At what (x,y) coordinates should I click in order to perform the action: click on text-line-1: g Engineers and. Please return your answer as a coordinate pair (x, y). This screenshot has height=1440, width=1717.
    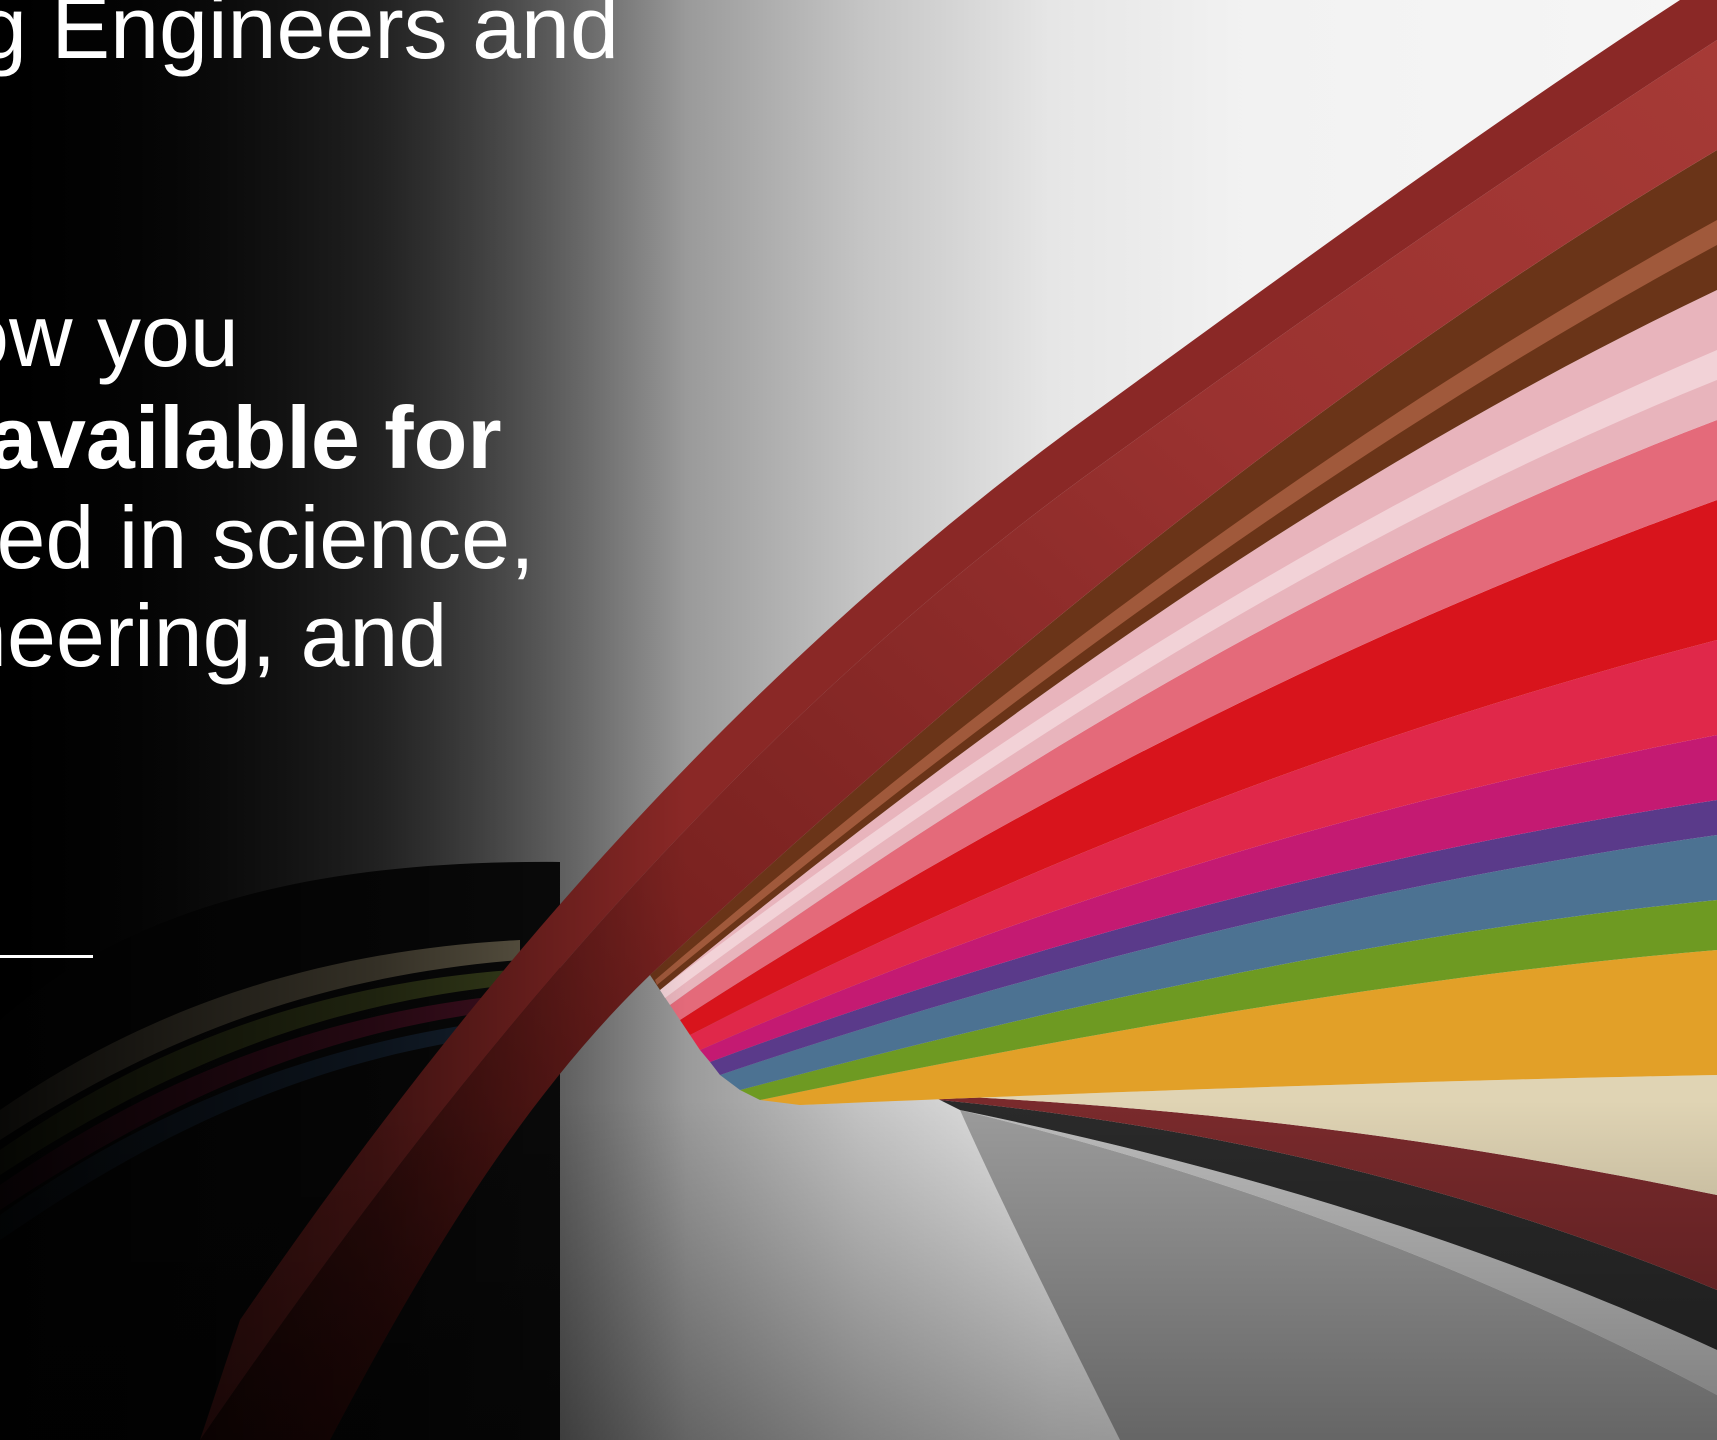
    Looking at the image, I should click on (309, 38).